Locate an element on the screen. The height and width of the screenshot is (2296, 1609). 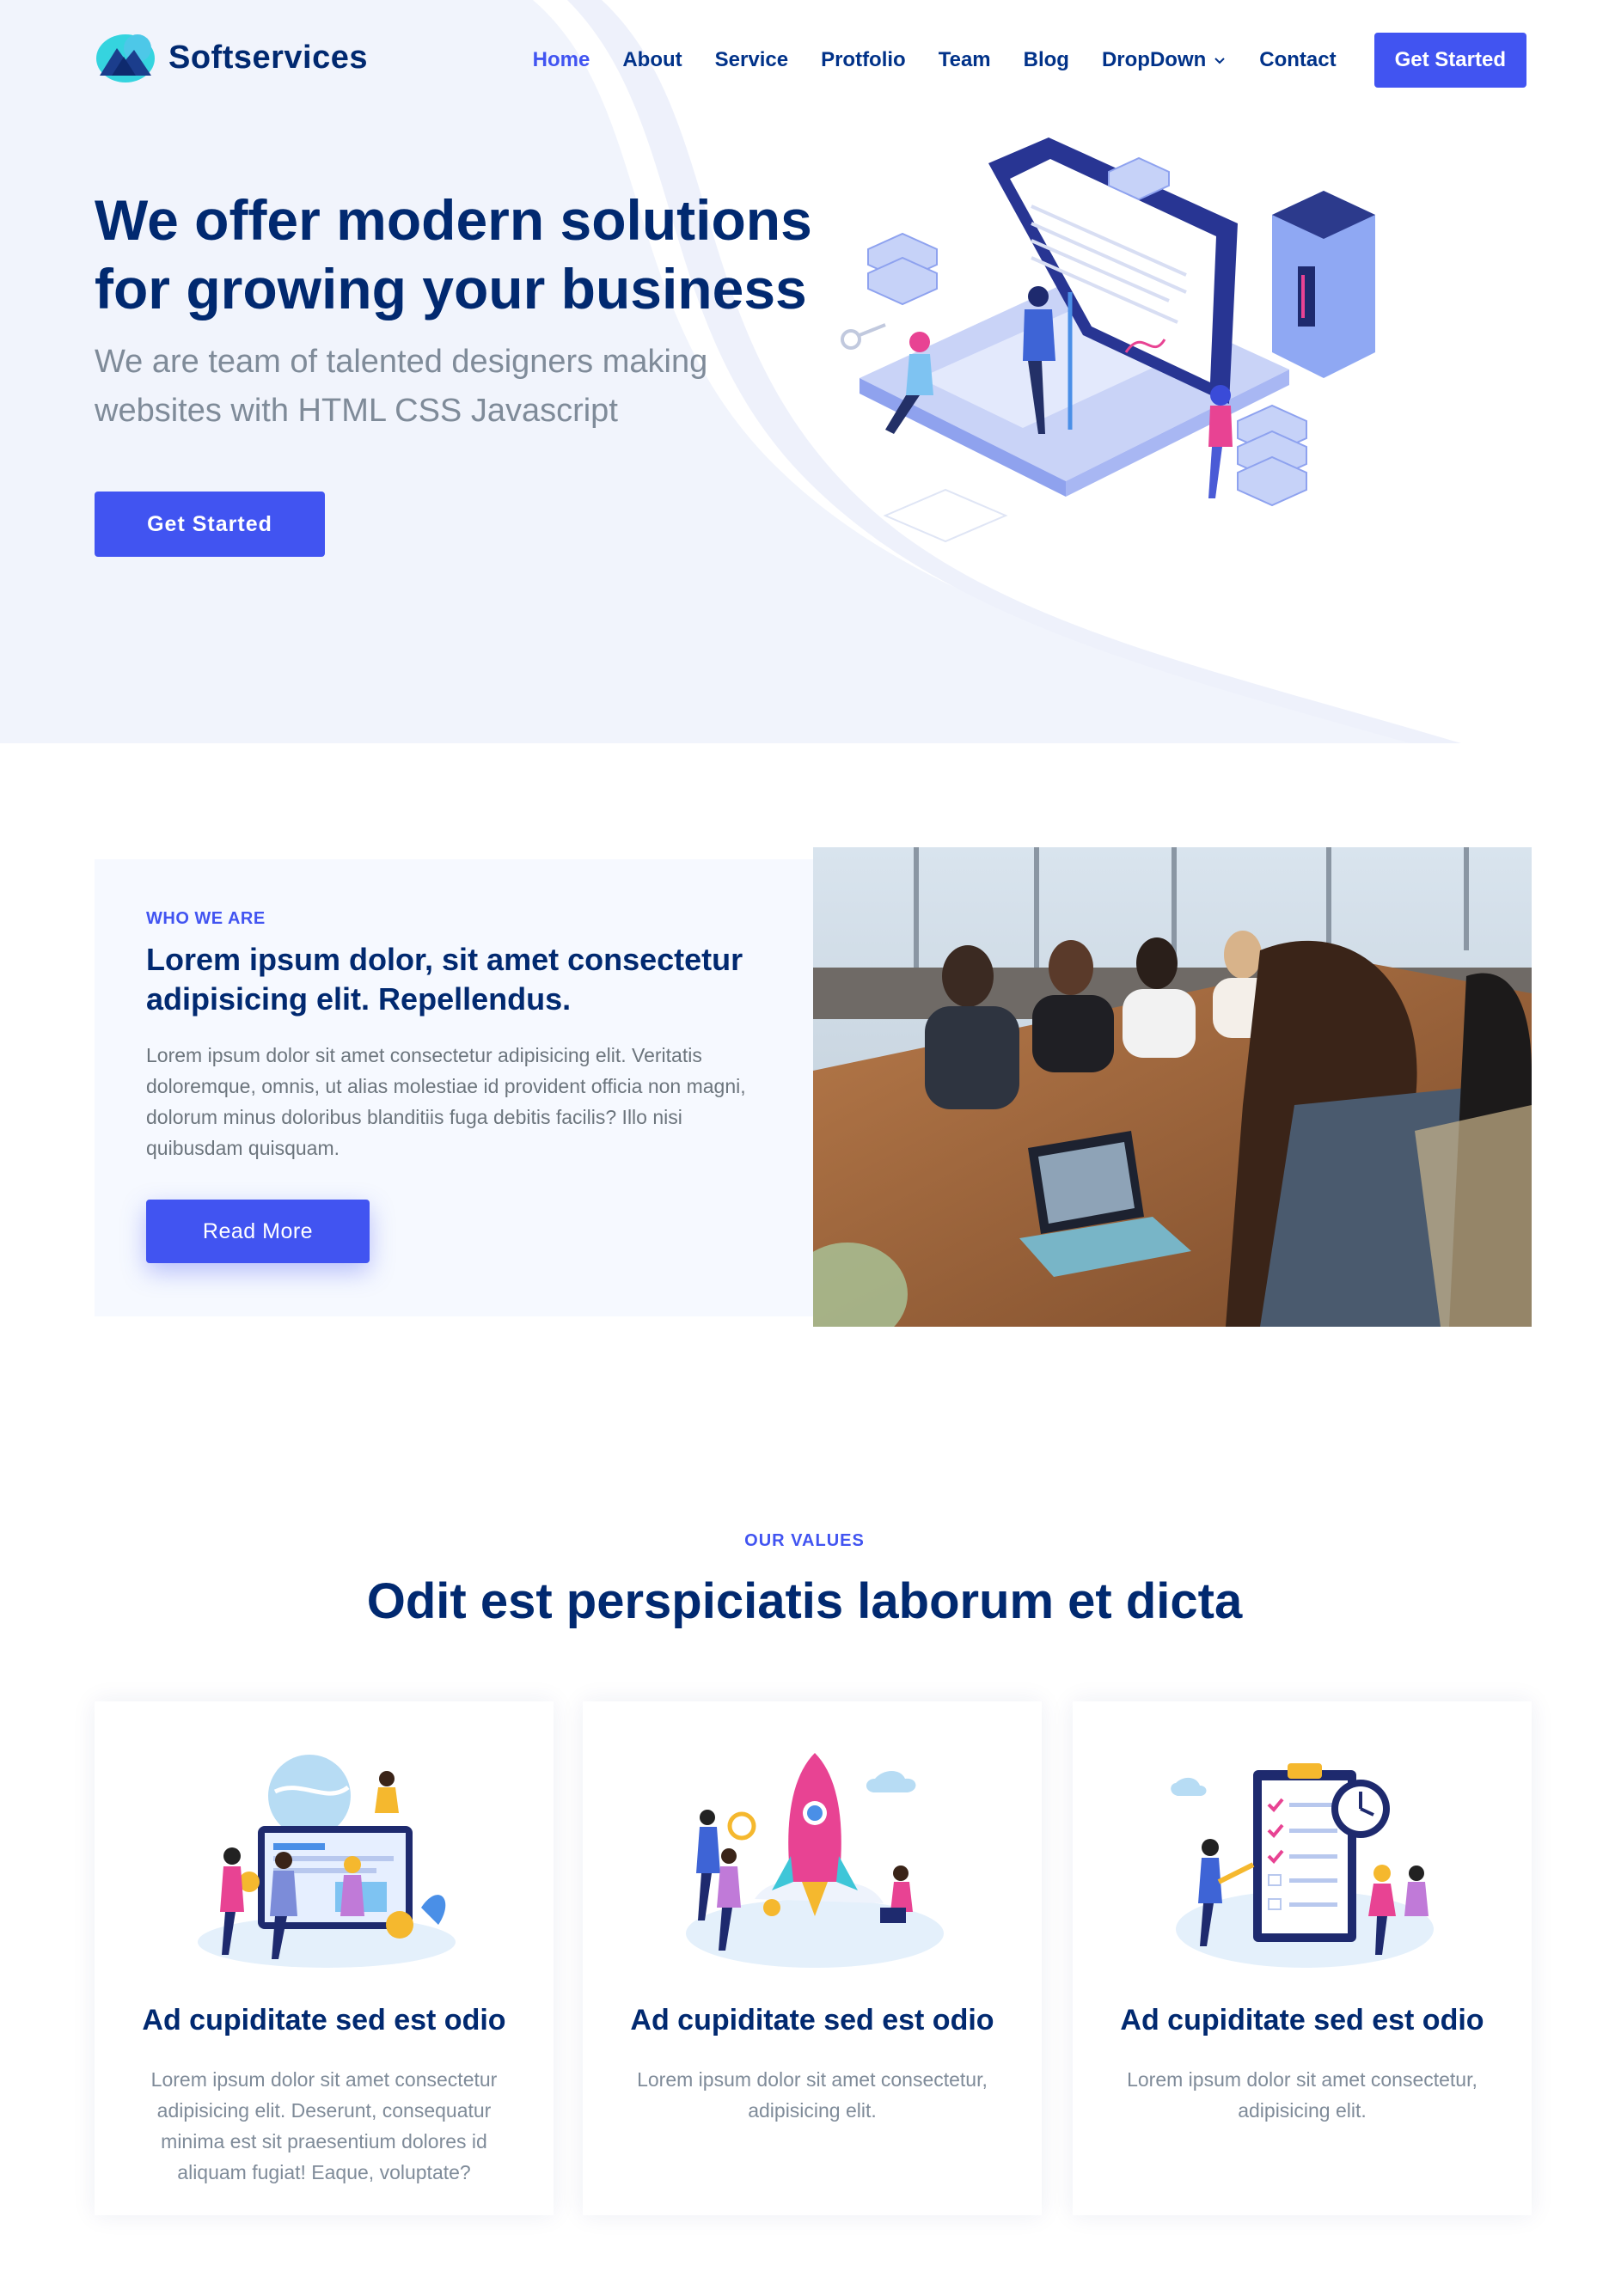
nav-portfolio: Protfolio is located at coordinates (864, 60).